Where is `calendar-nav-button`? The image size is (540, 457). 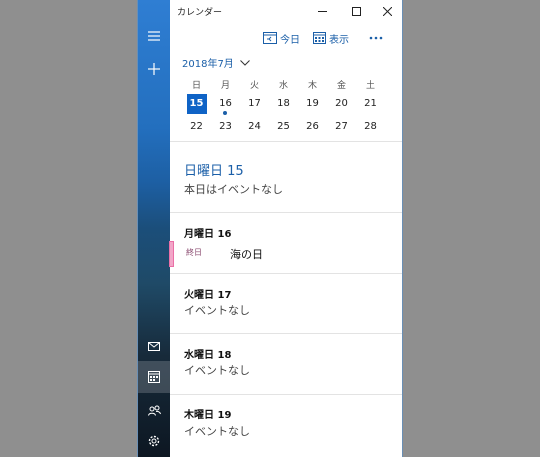
calendar-nav-button is located at coordinates (154, 377).